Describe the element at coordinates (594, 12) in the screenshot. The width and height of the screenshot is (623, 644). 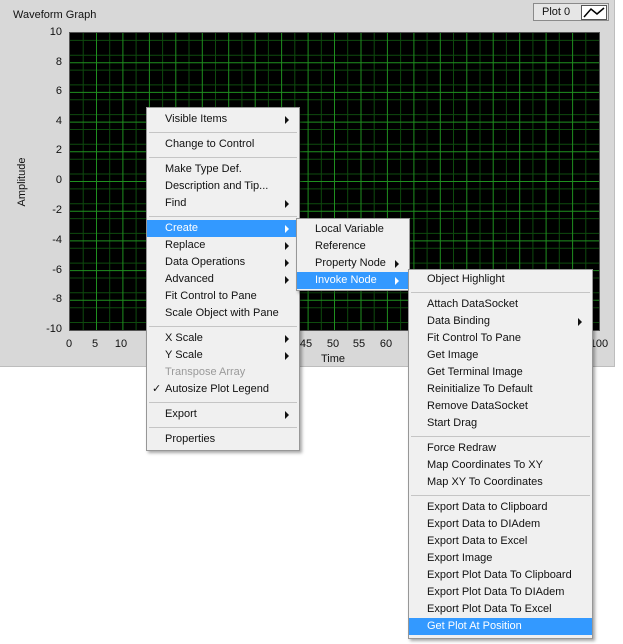
I see `plot-line-style-icon` at that location.